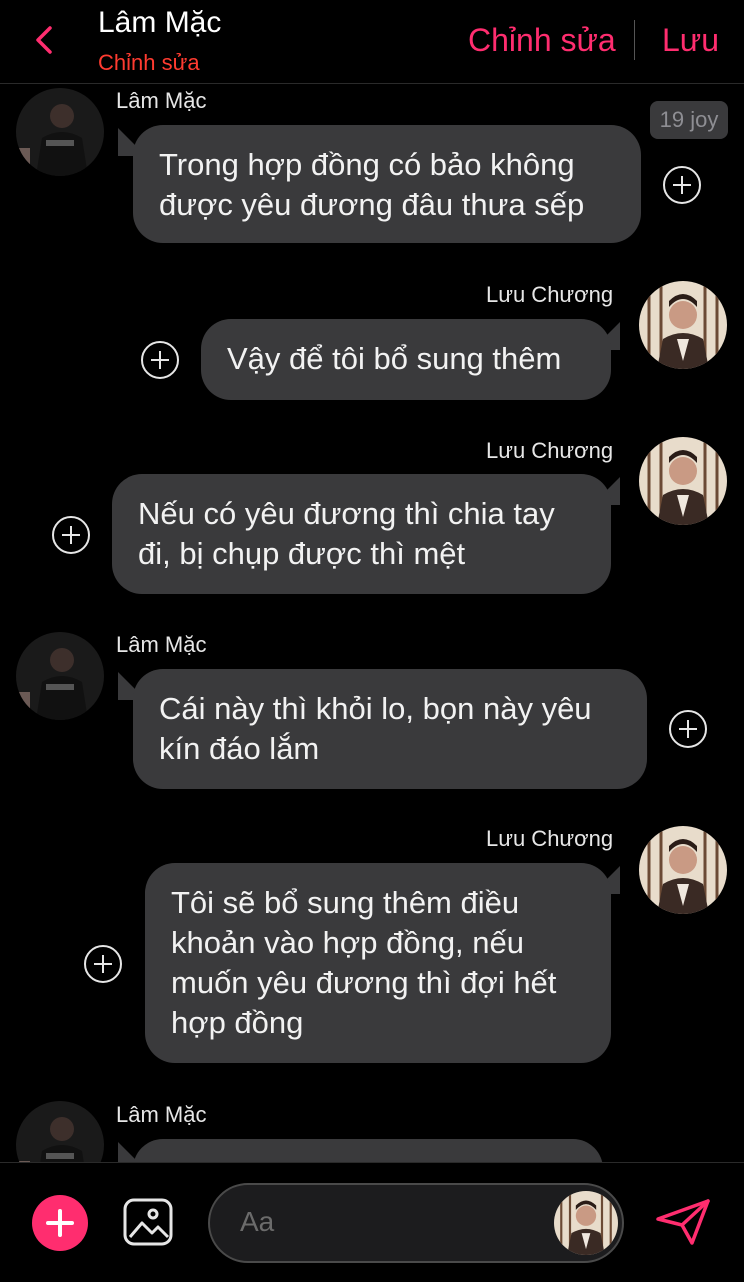 The image size is (744, 1282). I want to click on composer-bar: Aa, so click(372, 1222).